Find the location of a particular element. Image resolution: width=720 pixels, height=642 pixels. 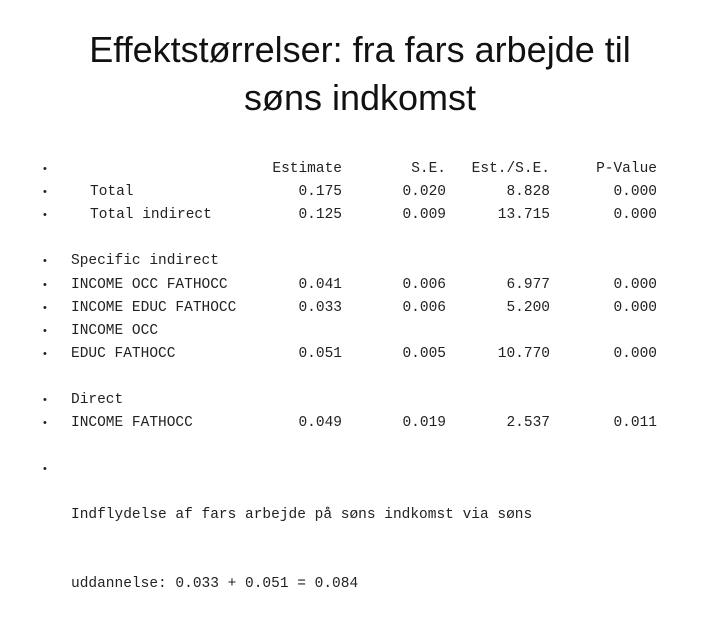

table-section-heading: • Direct is located at coordinates (360, 400).